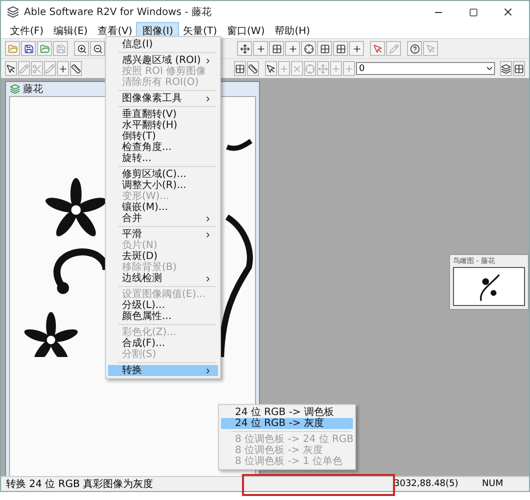 The image size is (530, 500). What do you see at coordinates (163, 44) in the screenshot?
I see `menu-item: 信息(I)` at bounding box center [163, 44].